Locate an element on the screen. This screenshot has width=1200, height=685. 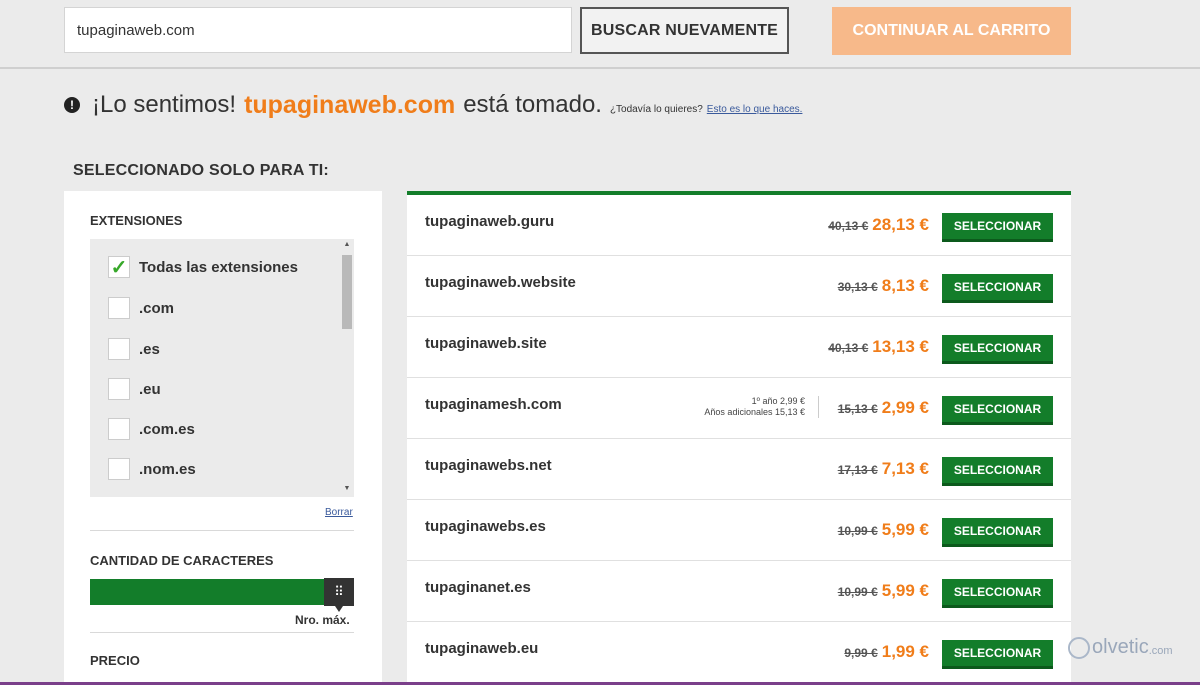
domain-name: tupaginaweb.guru is located at coordinates (490, 221).